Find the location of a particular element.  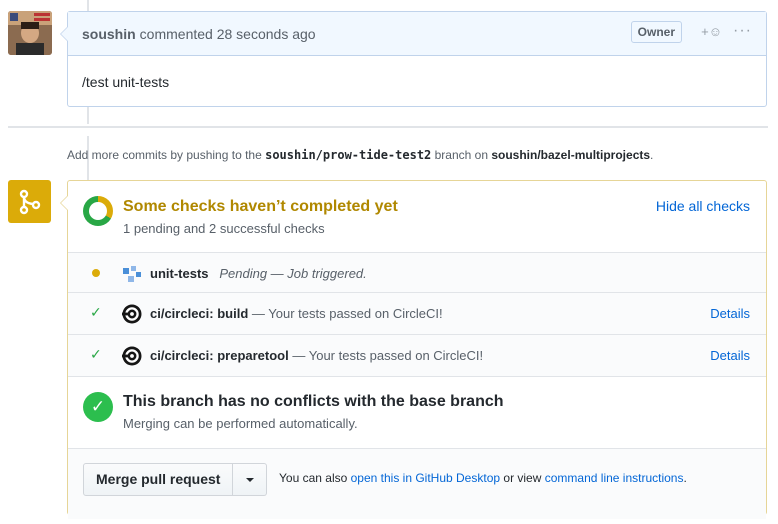

conflict-status-subtitle: Merging can be performed automatically. is located at coordinates (240, 423).